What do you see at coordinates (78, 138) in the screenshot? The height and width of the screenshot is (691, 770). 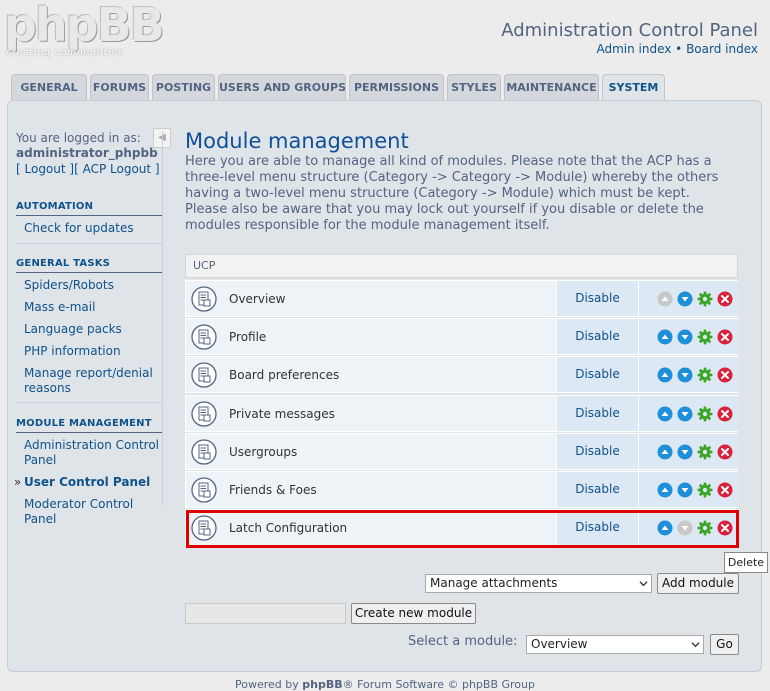 I see `logged-in-label: You are logged in as:` at bounding box center [78, 138].